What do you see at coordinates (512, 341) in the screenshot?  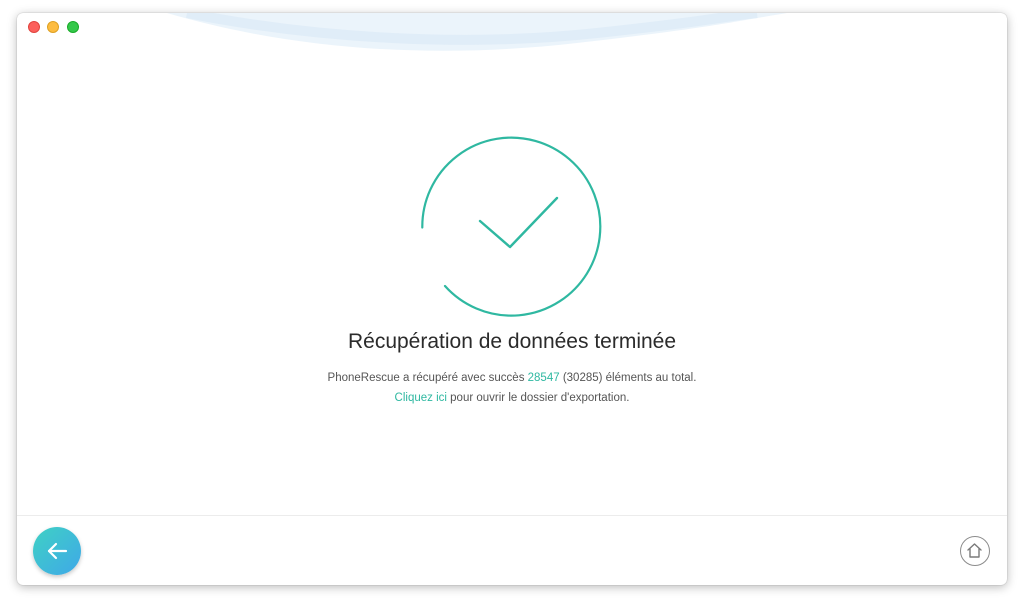 I see `page-title: Récupération de données terminée` at bounding box center [512, 341].